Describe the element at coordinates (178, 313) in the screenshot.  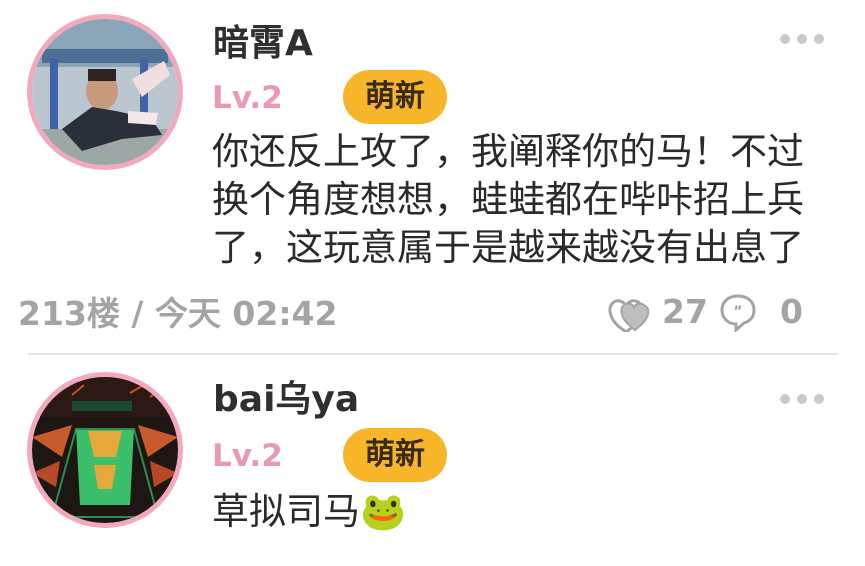
I see `floor-time-1: 213楼 / 今天 02:42` at that location.